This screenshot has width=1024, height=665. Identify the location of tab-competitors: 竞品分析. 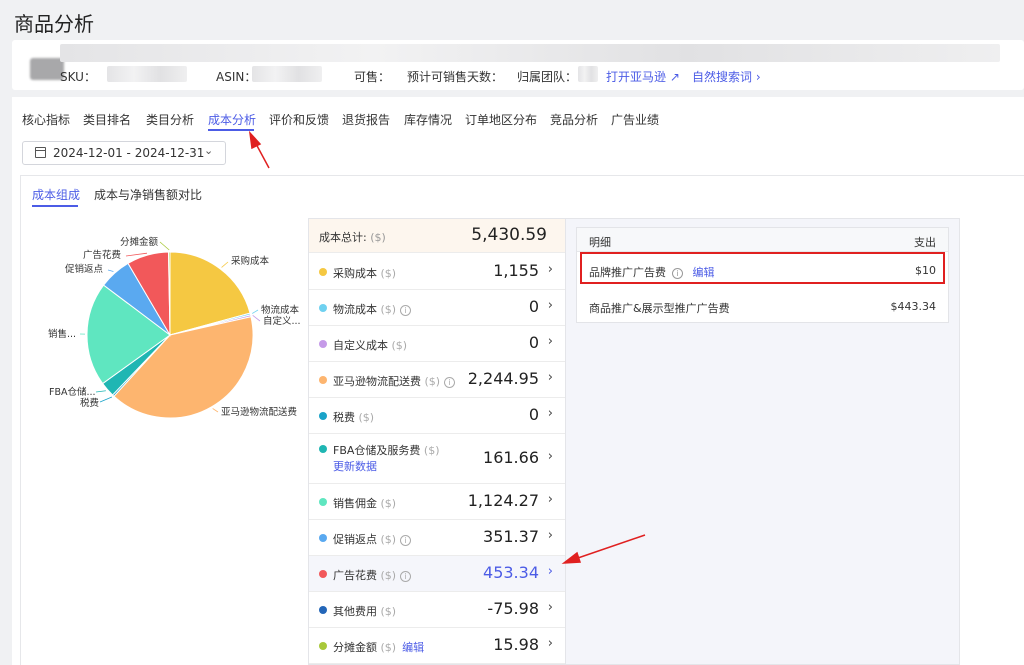
(574, 119).